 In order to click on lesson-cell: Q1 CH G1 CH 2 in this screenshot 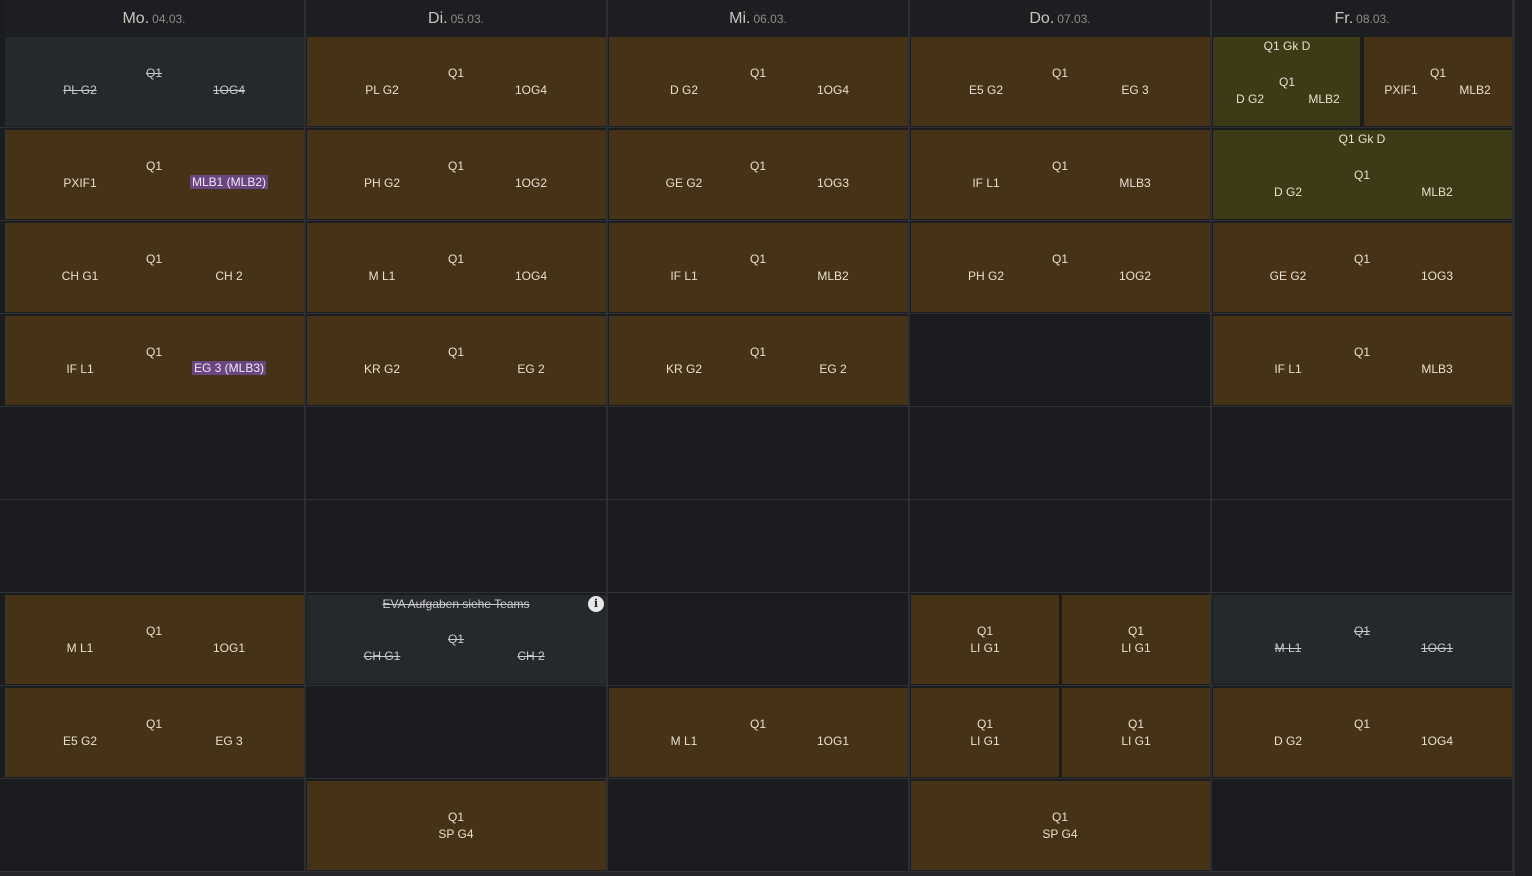, I will do `click(154, 267)`.